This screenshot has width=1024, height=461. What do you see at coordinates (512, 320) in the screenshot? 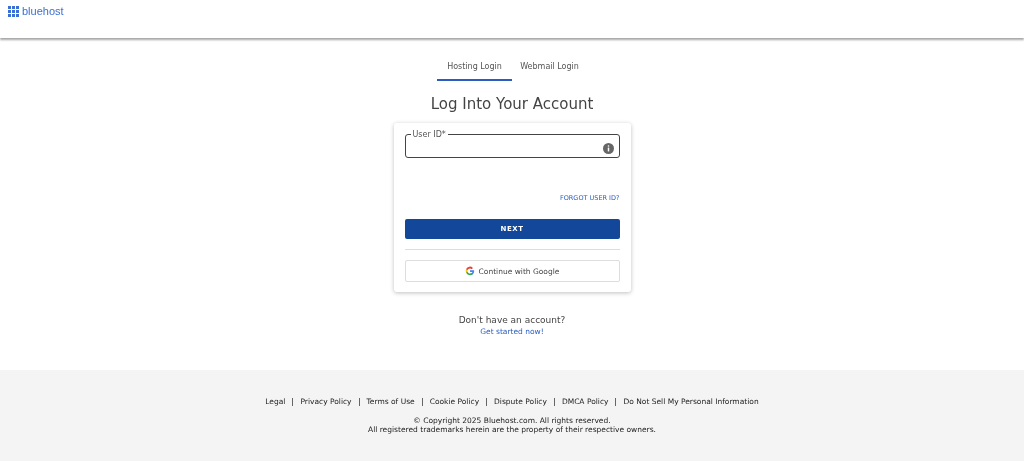
I see `signup-prompt: Don't have an account?` at bounding box center [512, 320].